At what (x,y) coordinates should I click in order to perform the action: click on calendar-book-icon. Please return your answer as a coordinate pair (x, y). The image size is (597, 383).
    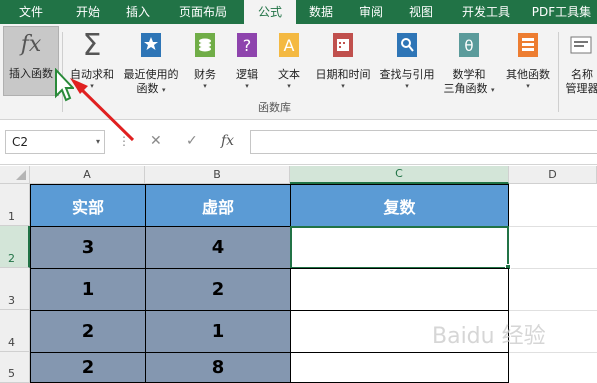
    Looking at the image, I should click on (343, 45).